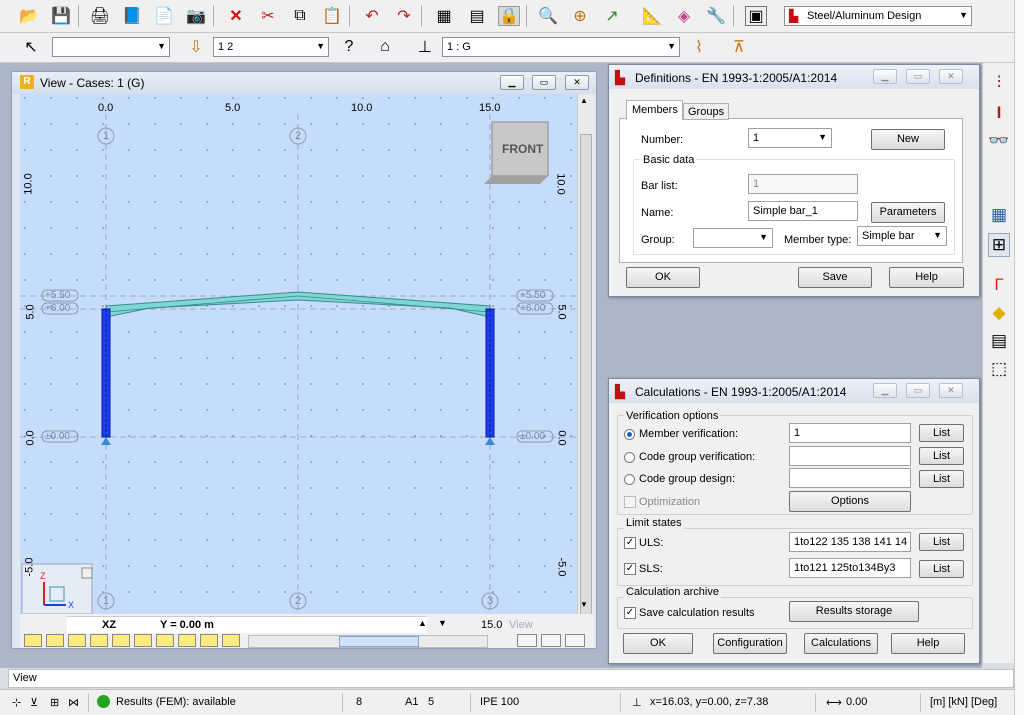 The image size is (1024, 715). I want to click on osnap-icon: ⋈, so click(73, 702).